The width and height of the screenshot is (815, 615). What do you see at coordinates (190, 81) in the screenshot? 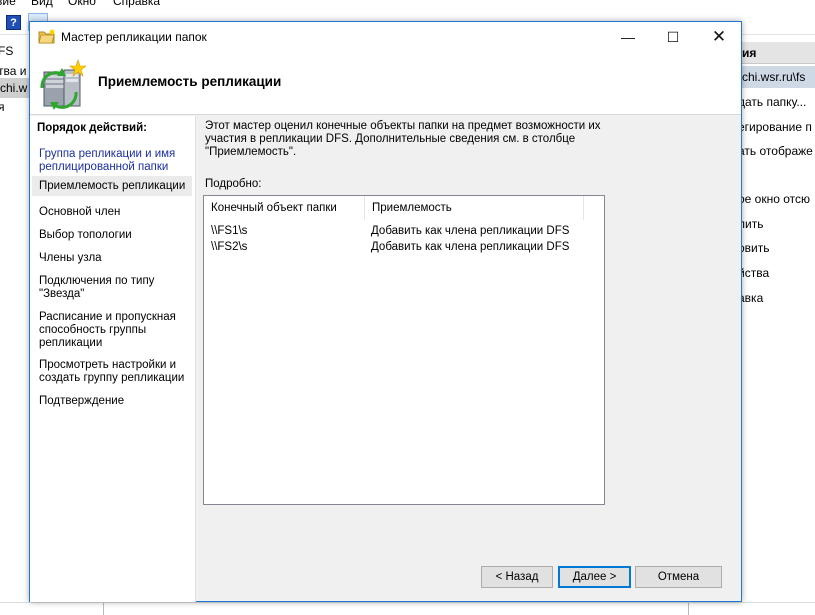
I see `page-title: Приемлемость репликации` at bounding box center [190, 81].